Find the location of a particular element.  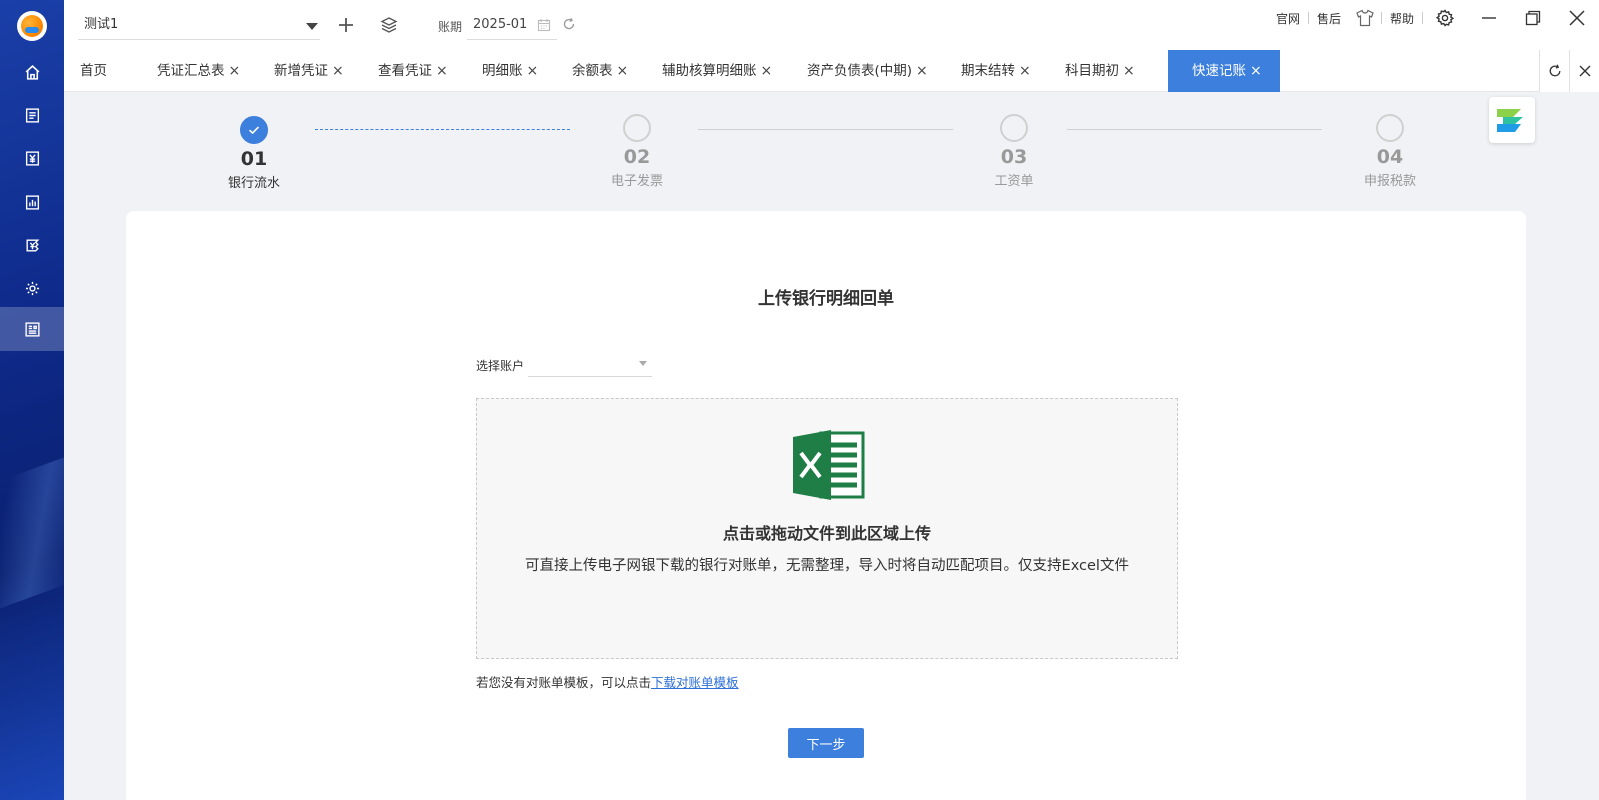

progress-steps: 01 银行流水 02 电子发票 03 工资单 04 申报税款 is located at coordinates (831, 152).